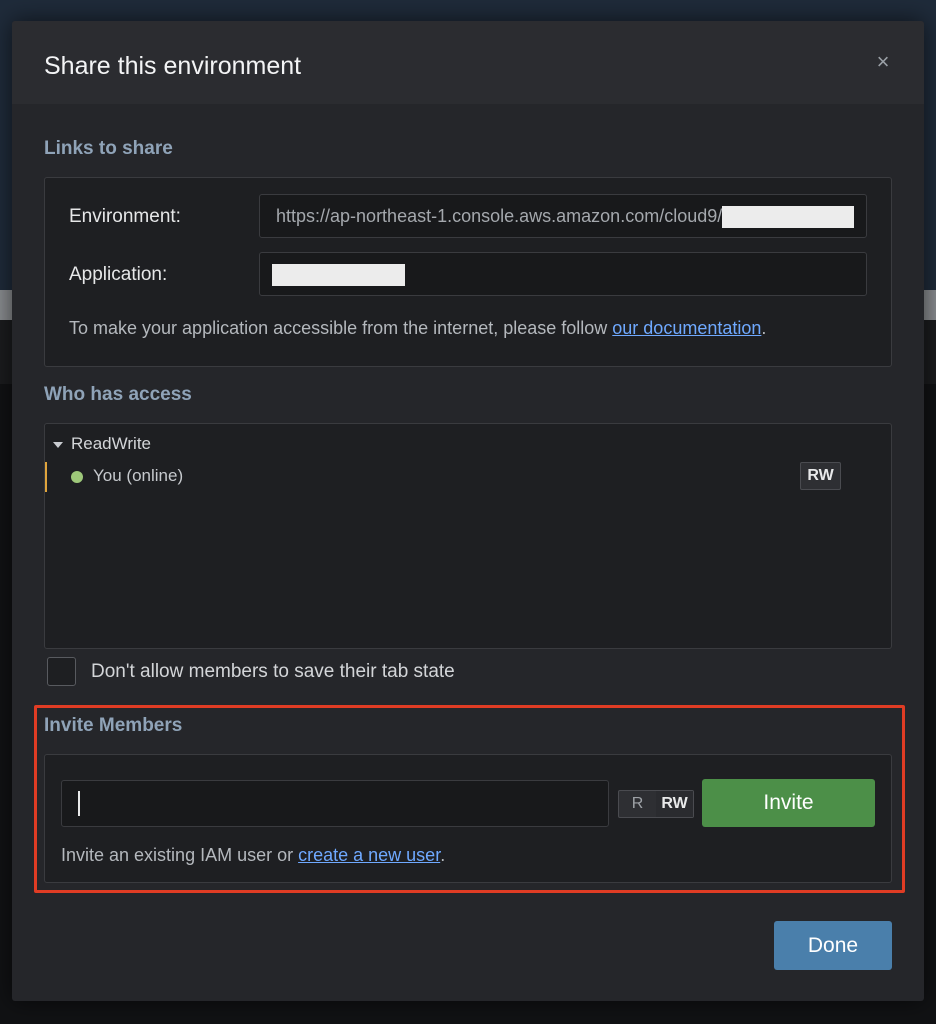 Image resolution: width=936 pixels, height=1024 pixels. What do you see at coordinates (686, 328) in the screenshot?
I see `documentation-link: our documentation` at bounding box center [686, 328].